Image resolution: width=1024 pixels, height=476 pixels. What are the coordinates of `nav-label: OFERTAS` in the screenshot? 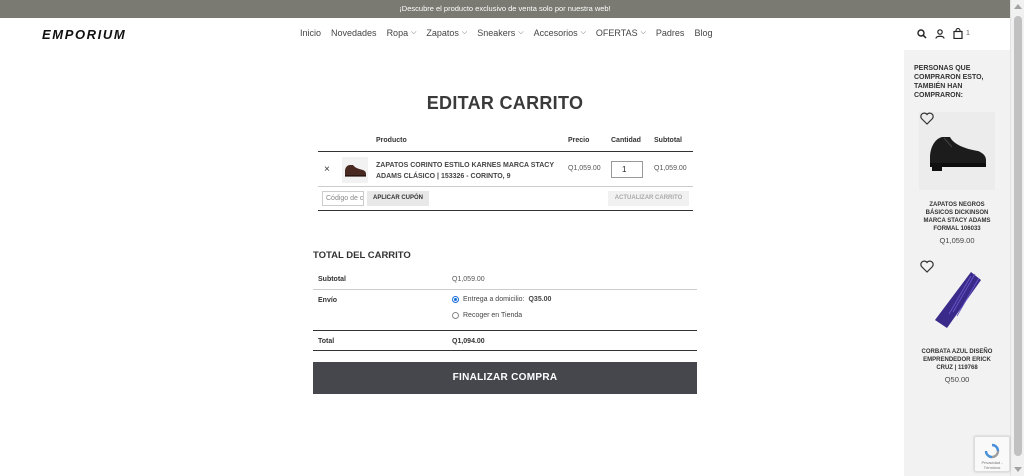 It's located at (616, 33).